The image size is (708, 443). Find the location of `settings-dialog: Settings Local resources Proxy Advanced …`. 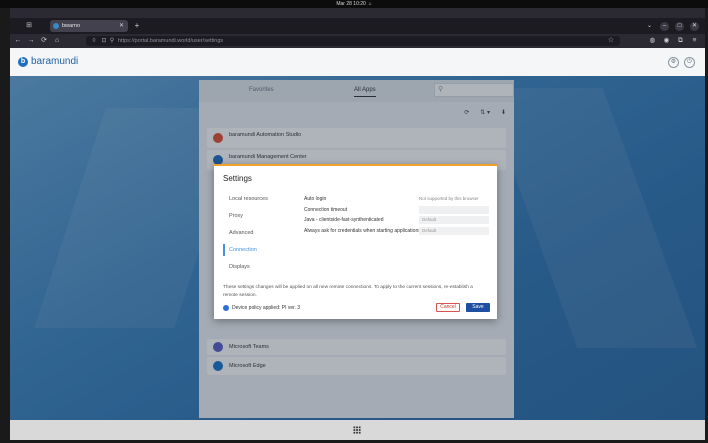

settings-dialog: Settings Local resources Proxy Advanced … is located at coordinates (355, 241).